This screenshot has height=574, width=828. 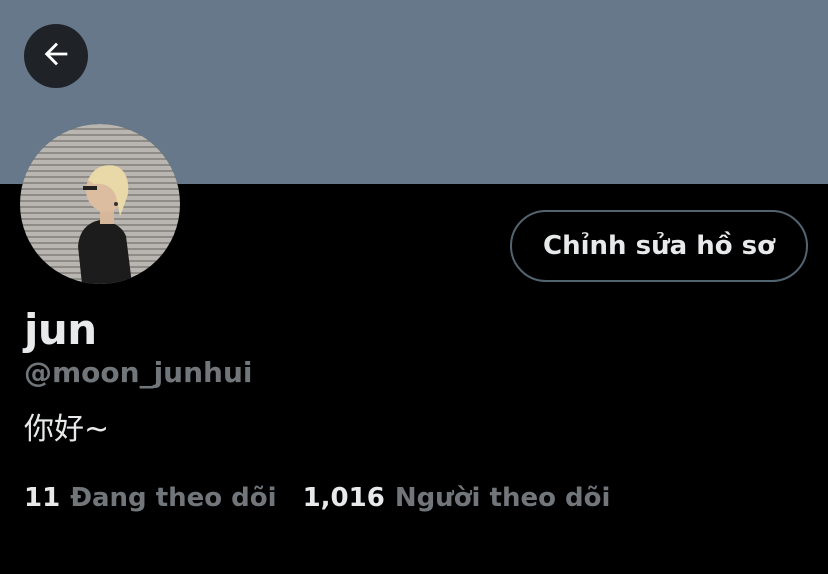 What do you see at coordinates (343, 498) in the screenshot?
I see `followers-count: 1,016` at bounding box center [343, 498].